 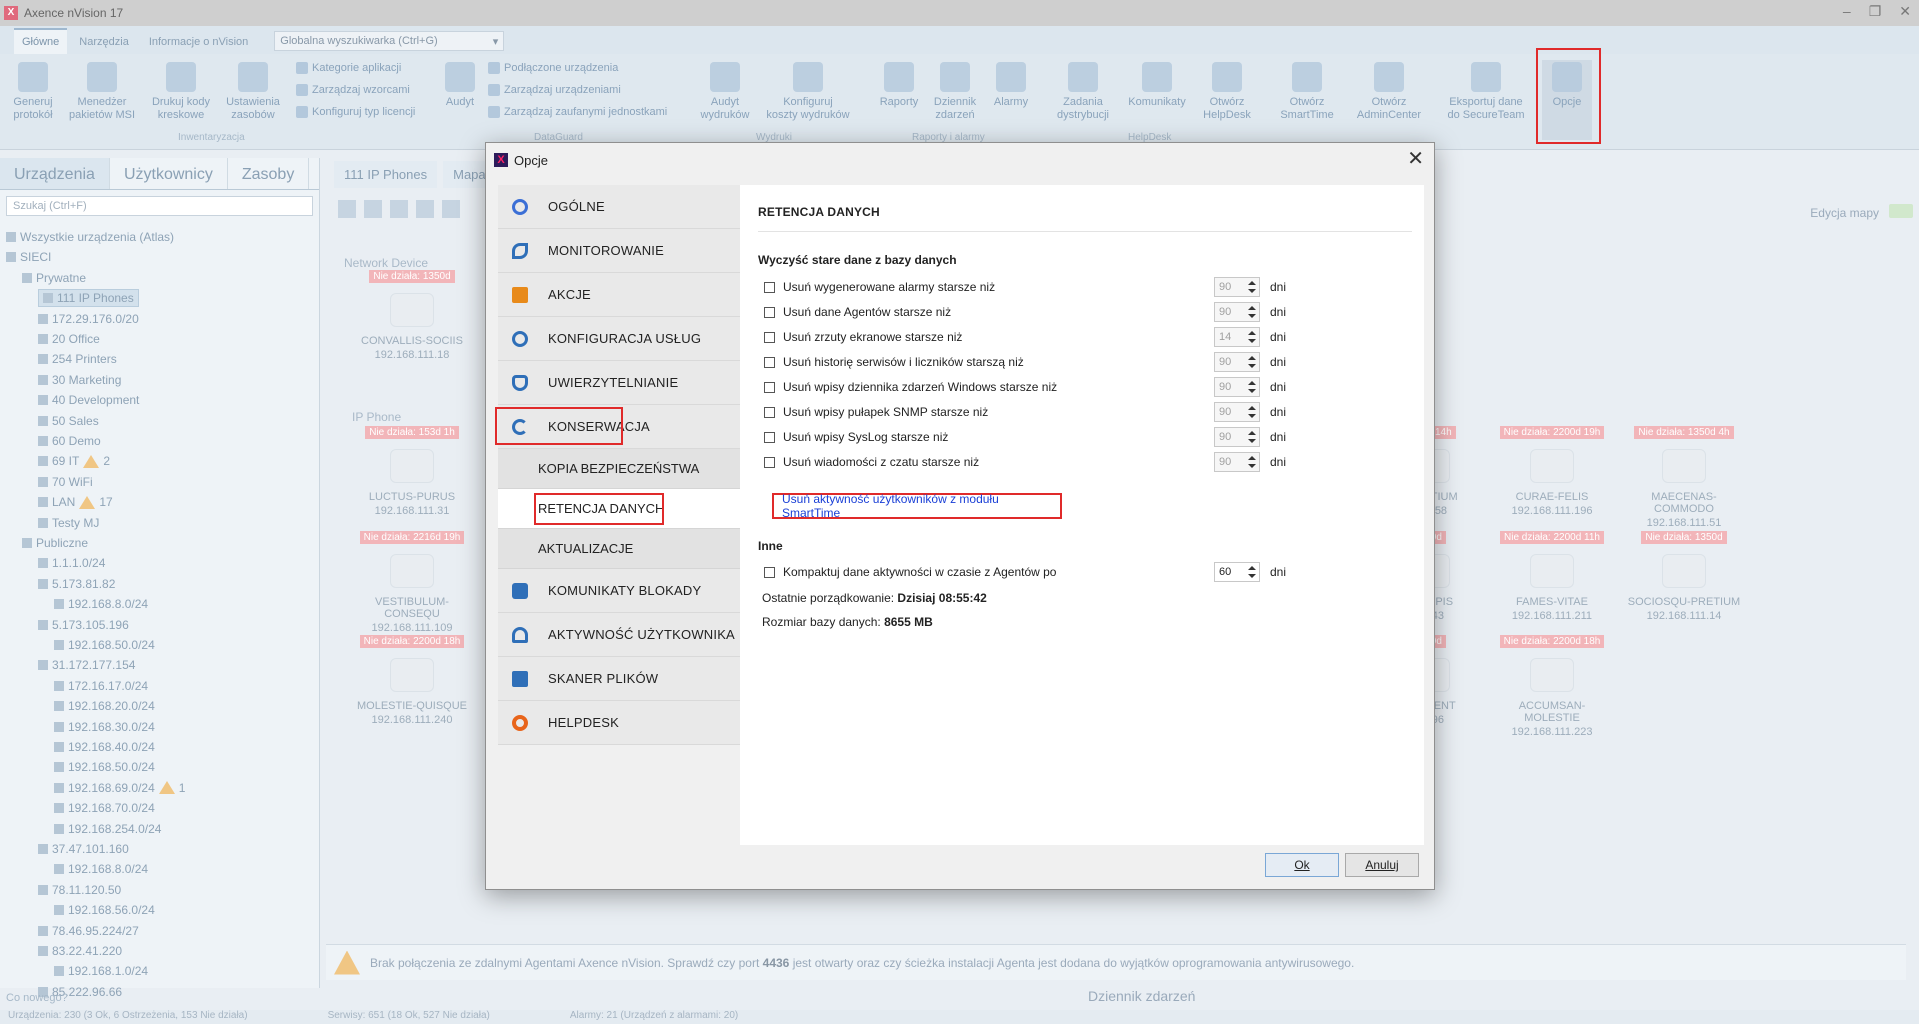 I want to click on tab-ip-phones: 111 IP Phones, so click(x=386, y=174).